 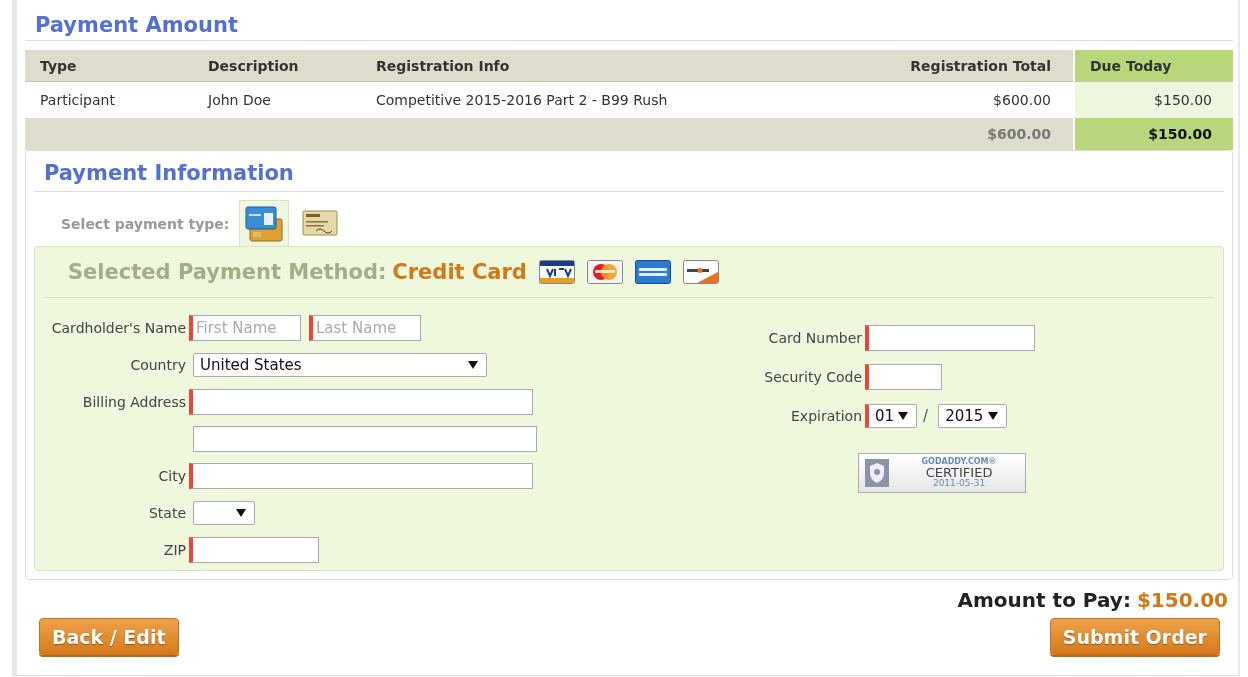 What do you see at coordinates (1044, 600) in the screenshot?
I see `amount-label: Amount to Pay:` at bounding box center [1044, 600].